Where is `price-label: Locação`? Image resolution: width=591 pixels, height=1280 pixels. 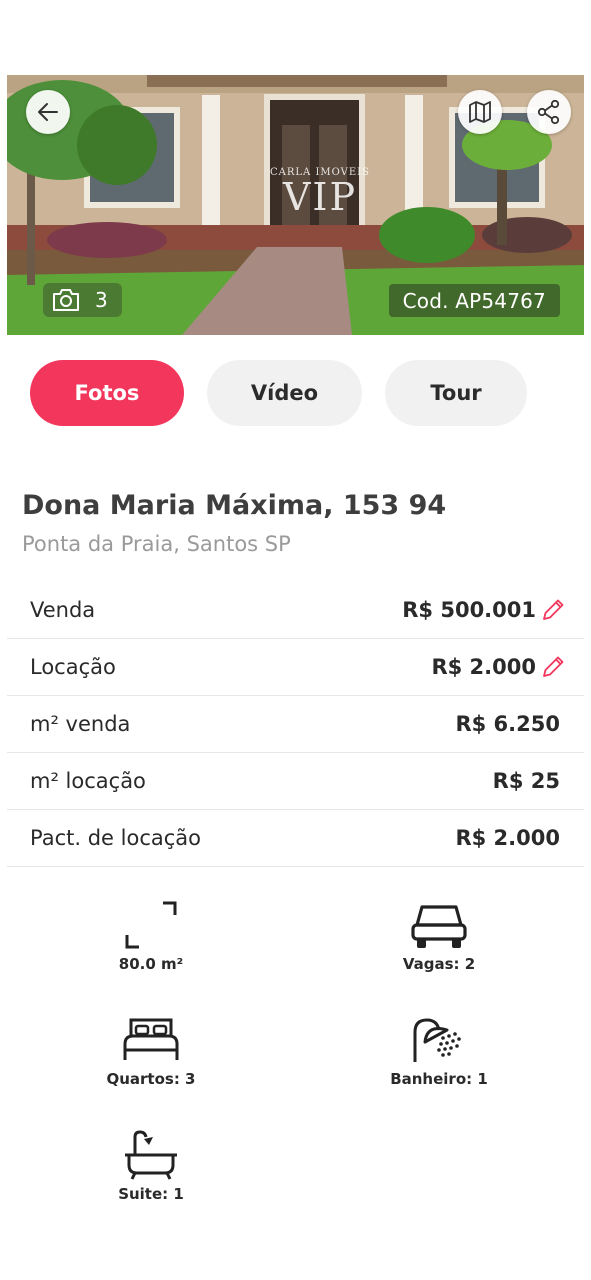
price-label: Locação is located at coordinates (73, 667).